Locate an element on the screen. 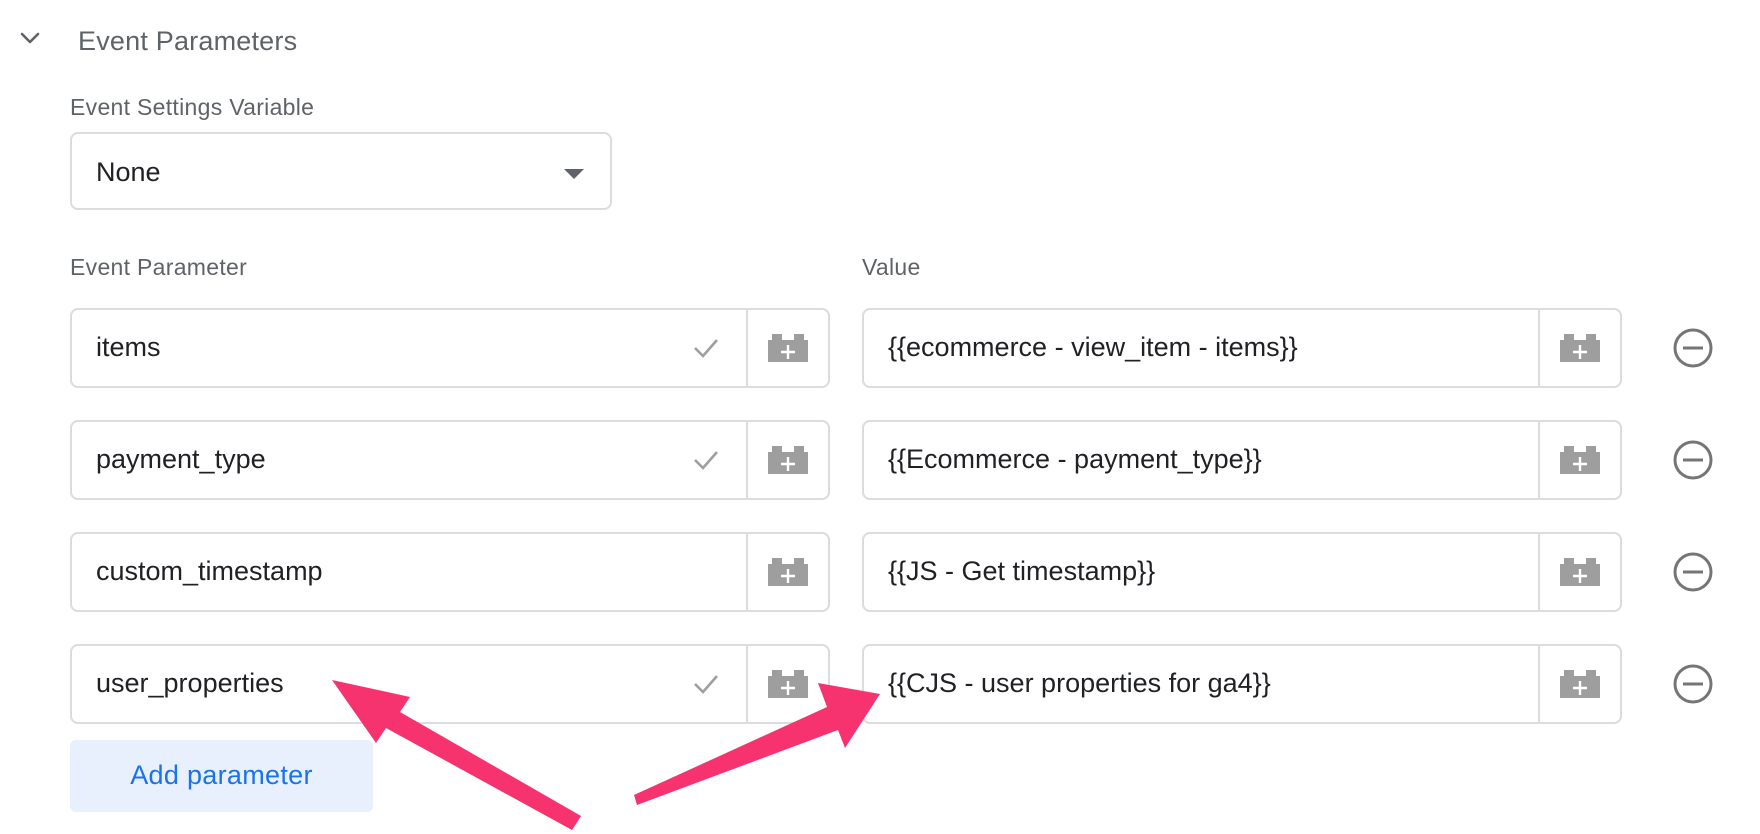  parameter-value-text: {{ecommerce - view_item - items}} is located at coordinates (1093, 347).